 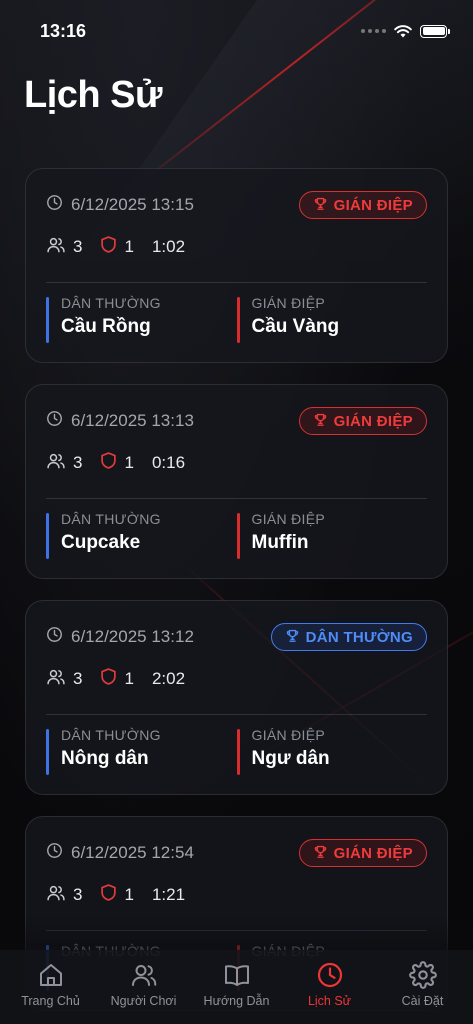 I want to click on duration-value: 2:02, so click(x=168, y=678).